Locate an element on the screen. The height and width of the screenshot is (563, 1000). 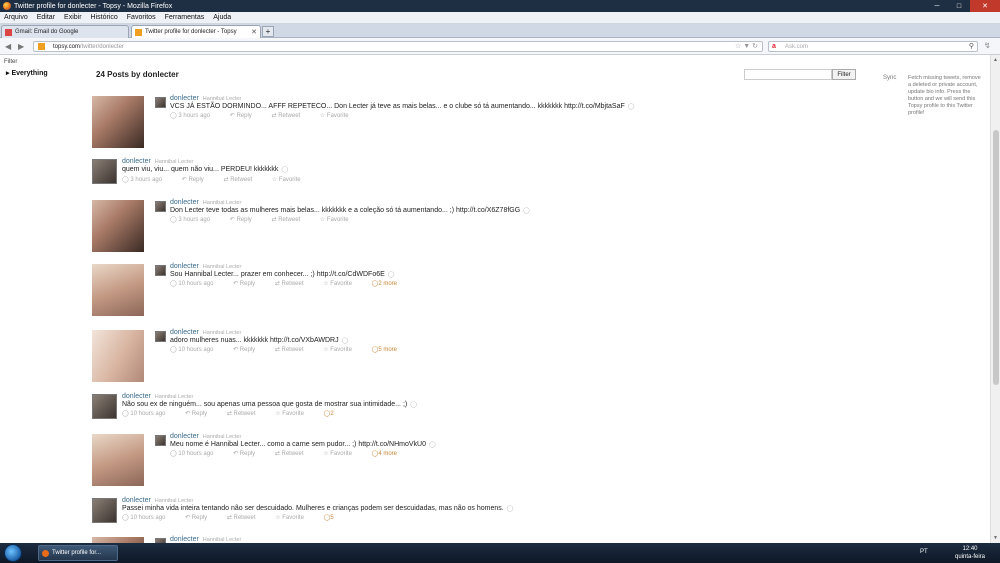
menu-arquivo: Arquivo is located at coordinates (16, 17).